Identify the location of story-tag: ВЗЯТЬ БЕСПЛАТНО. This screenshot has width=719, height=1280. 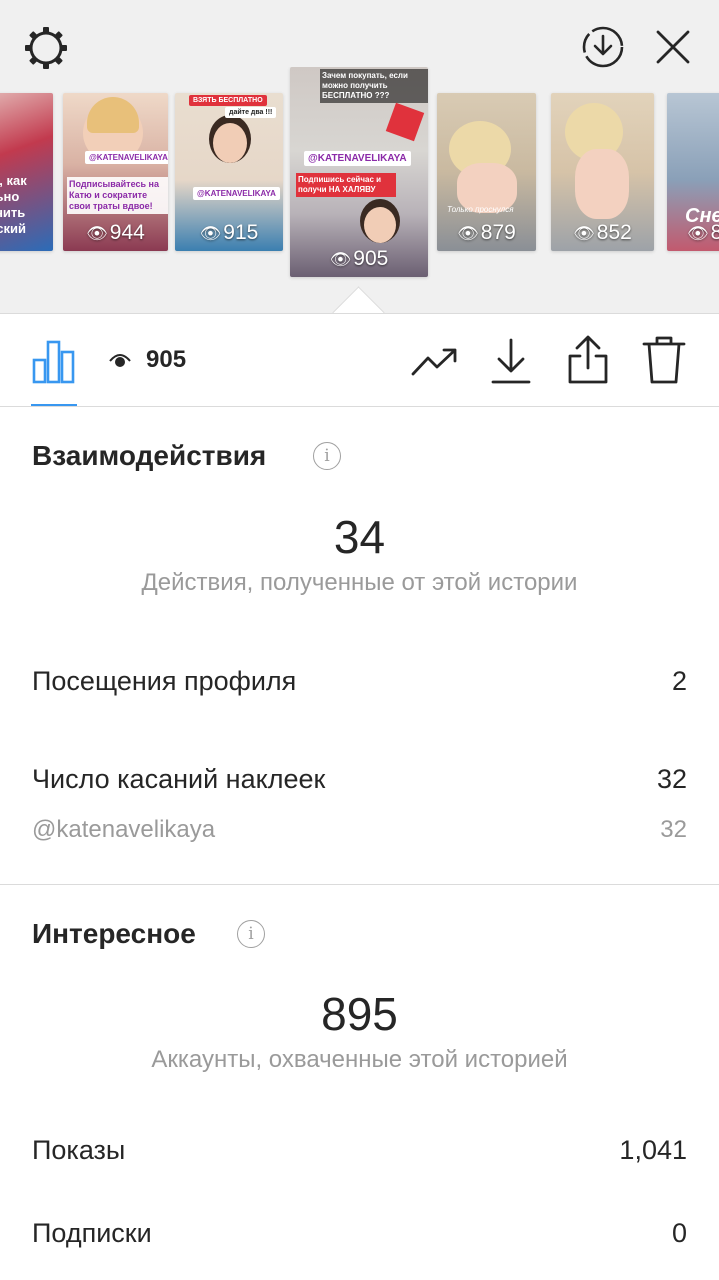
(228, 100).